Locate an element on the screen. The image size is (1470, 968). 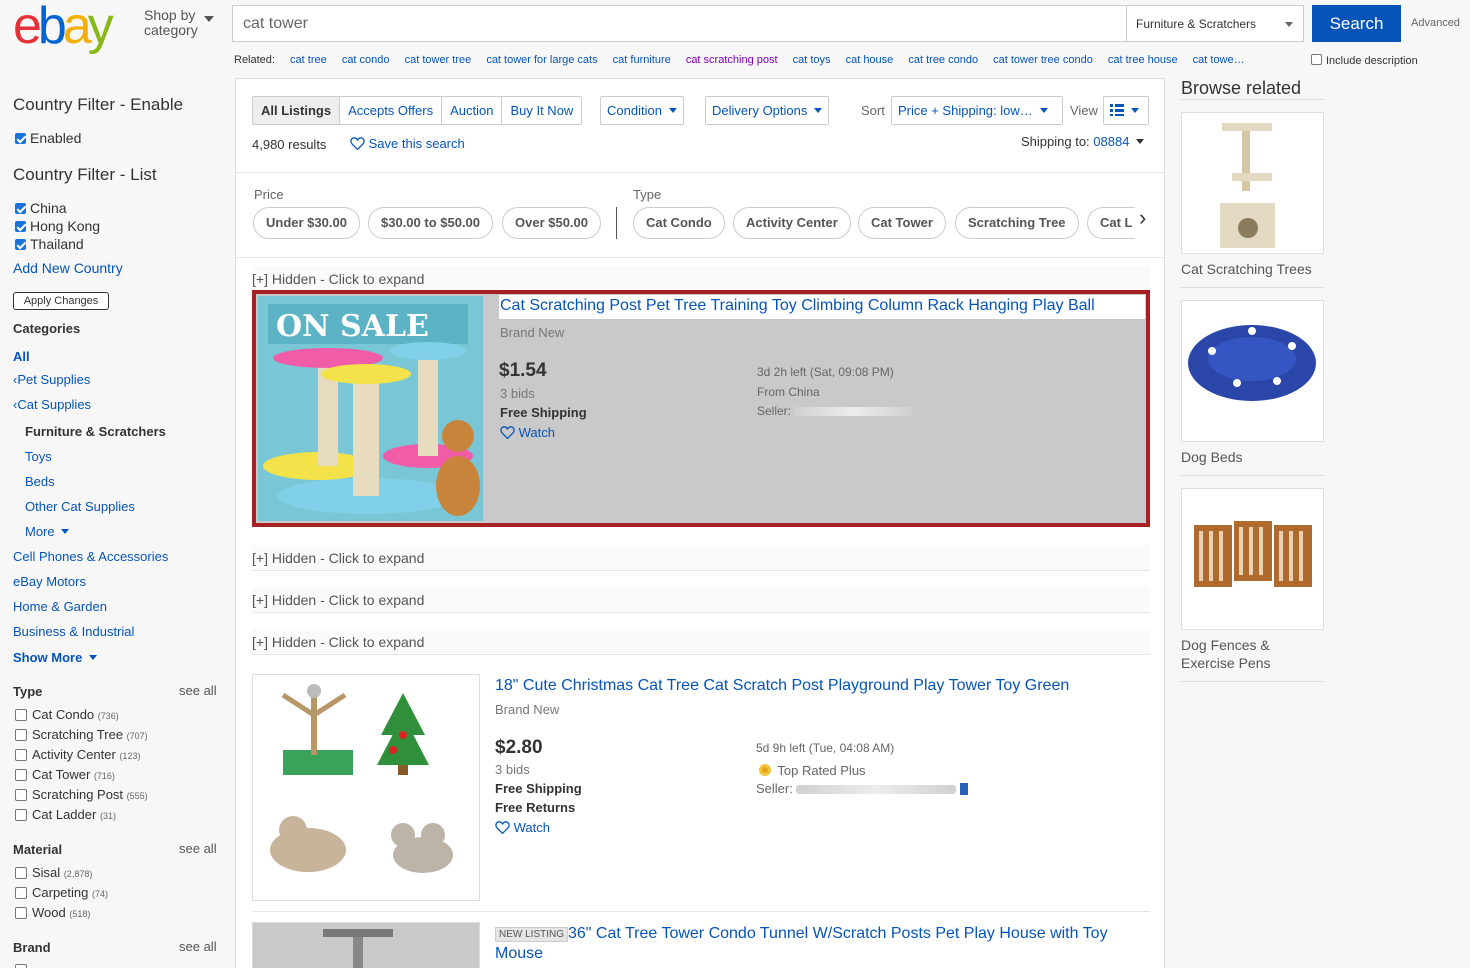
zip-code: 08884 is located at coordinates (1111, 141).